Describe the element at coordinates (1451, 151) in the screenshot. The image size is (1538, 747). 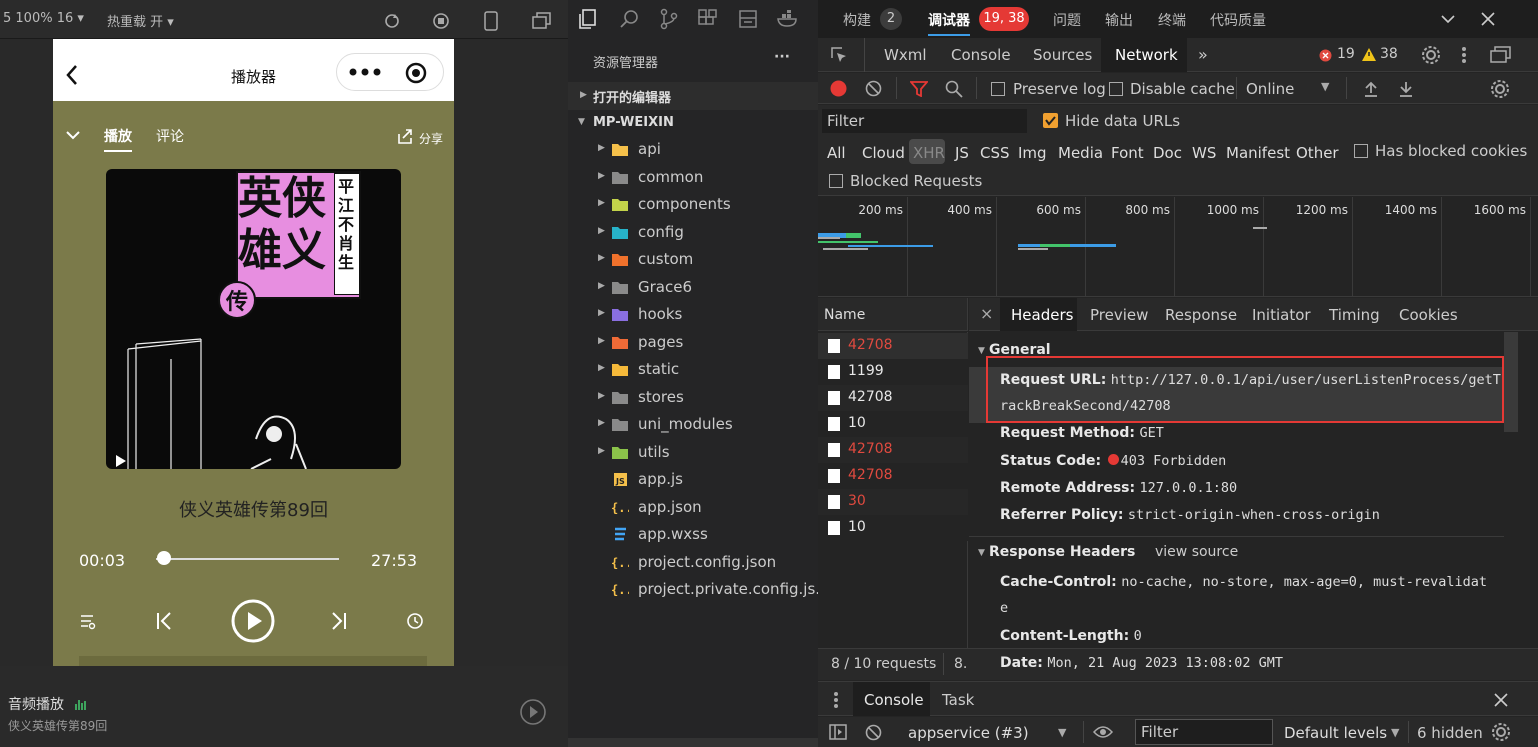
I see `has-blocked-cookies-label: Has blocked cookies` at that location.